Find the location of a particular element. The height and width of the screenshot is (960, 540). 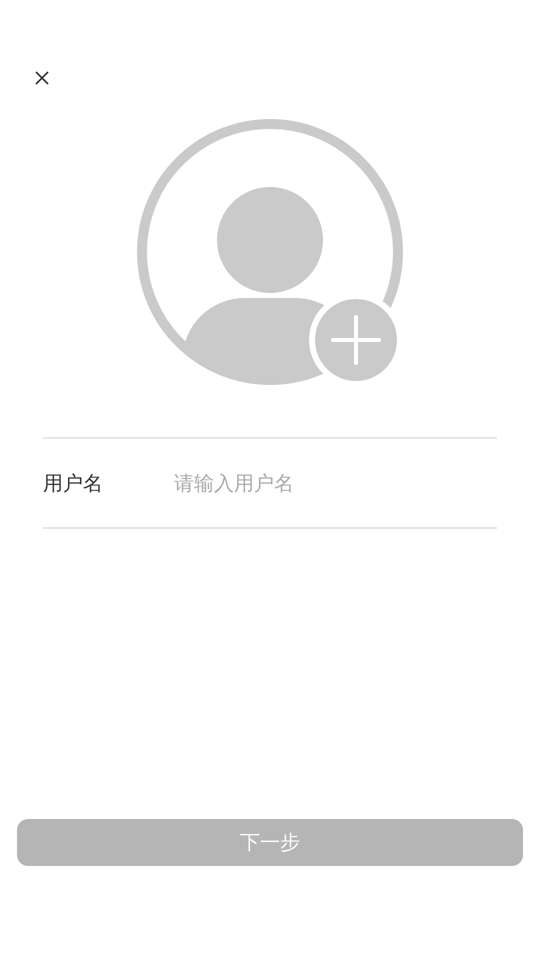

input-field: 请输入用户名 is located at coordinates (335, 483).